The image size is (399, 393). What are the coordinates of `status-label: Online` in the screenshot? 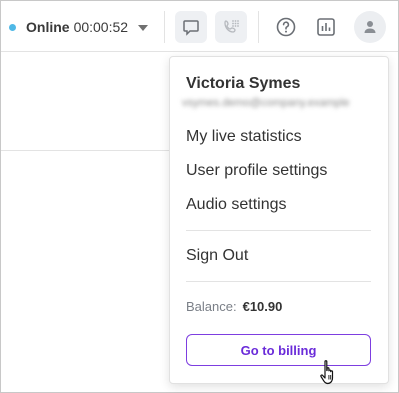 It's located at (48, 27).